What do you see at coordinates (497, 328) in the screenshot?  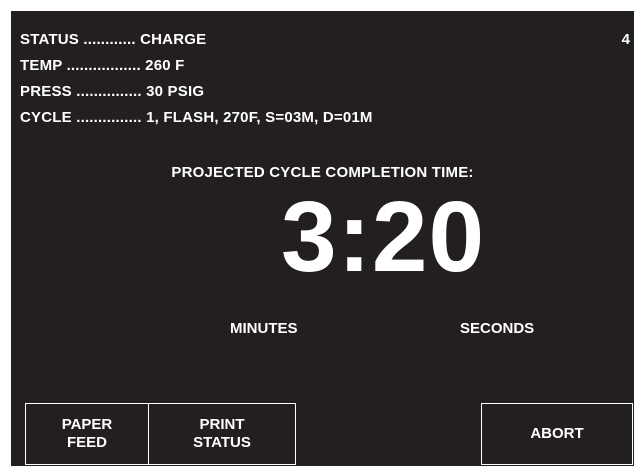 I see `seconds-label: SECONDS` at bounding box center [497, 328].